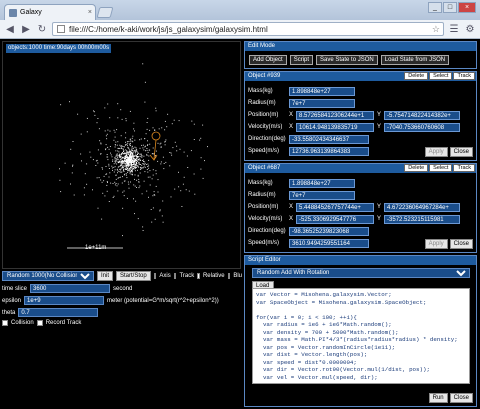  I want to click on page-menu-icon: ☰, so click(454, 29).